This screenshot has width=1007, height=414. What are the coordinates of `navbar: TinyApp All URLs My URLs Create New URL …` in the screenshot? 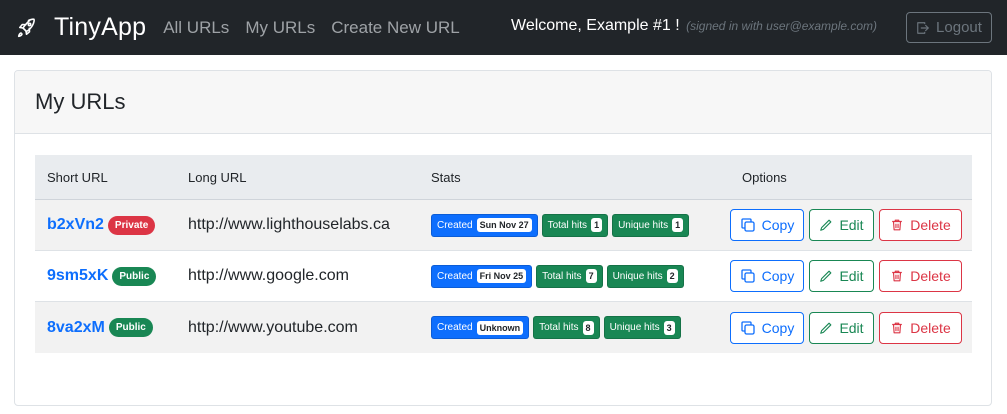 It's located at (503, 27).